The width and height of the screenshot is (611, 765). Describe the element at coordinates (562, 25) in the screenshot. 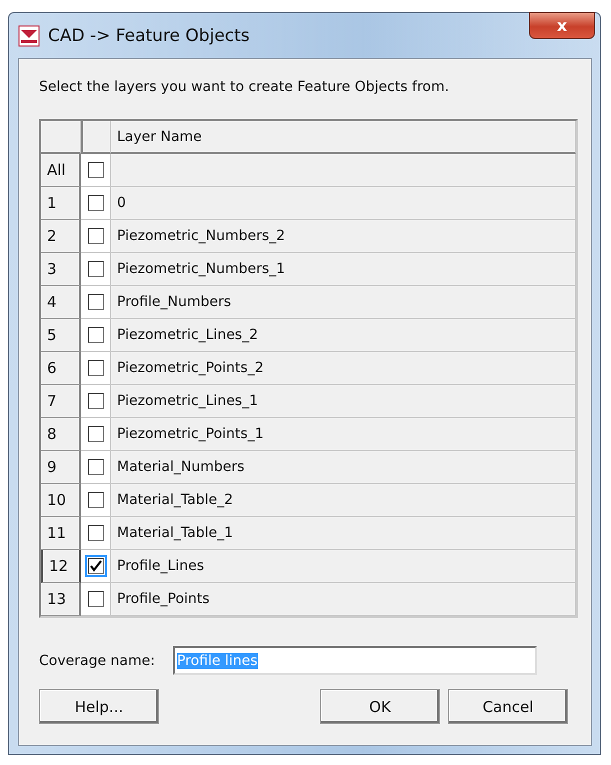

I see `close-button: x` at that location.